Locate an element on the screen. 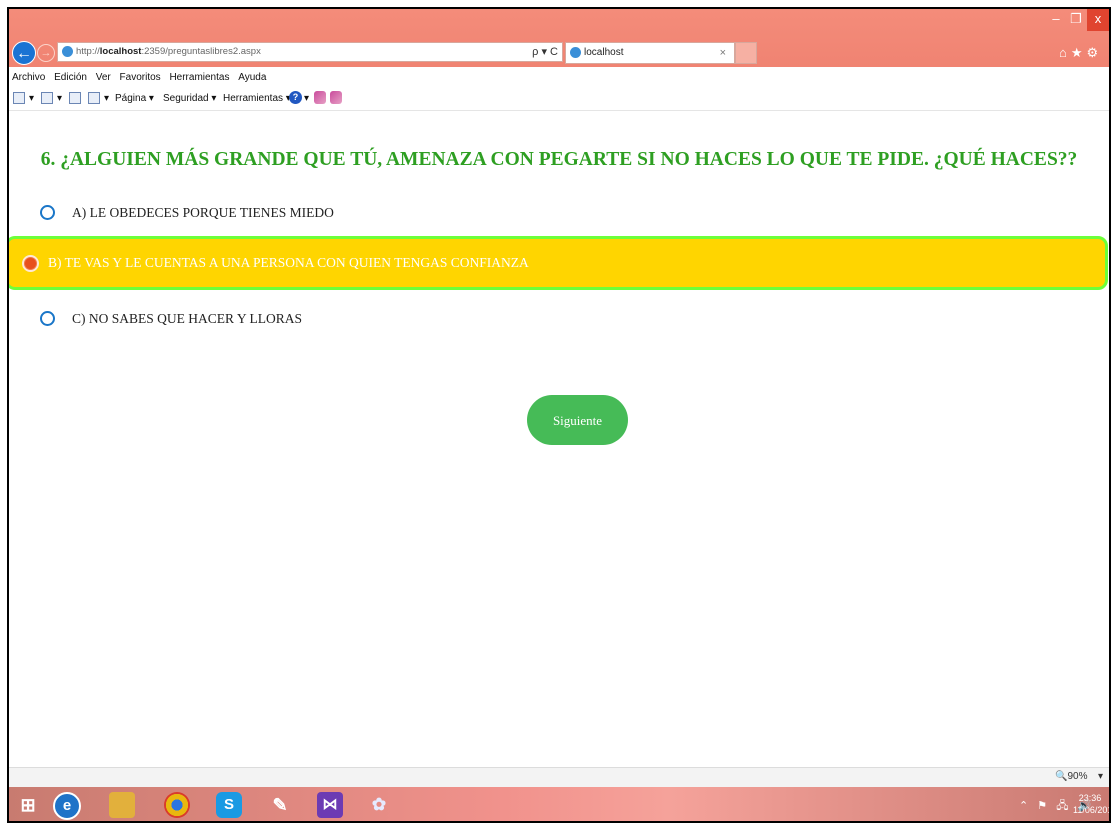 This screenshot has height=830, width=1118. new-tab-button is located at coordinates (746, 53).